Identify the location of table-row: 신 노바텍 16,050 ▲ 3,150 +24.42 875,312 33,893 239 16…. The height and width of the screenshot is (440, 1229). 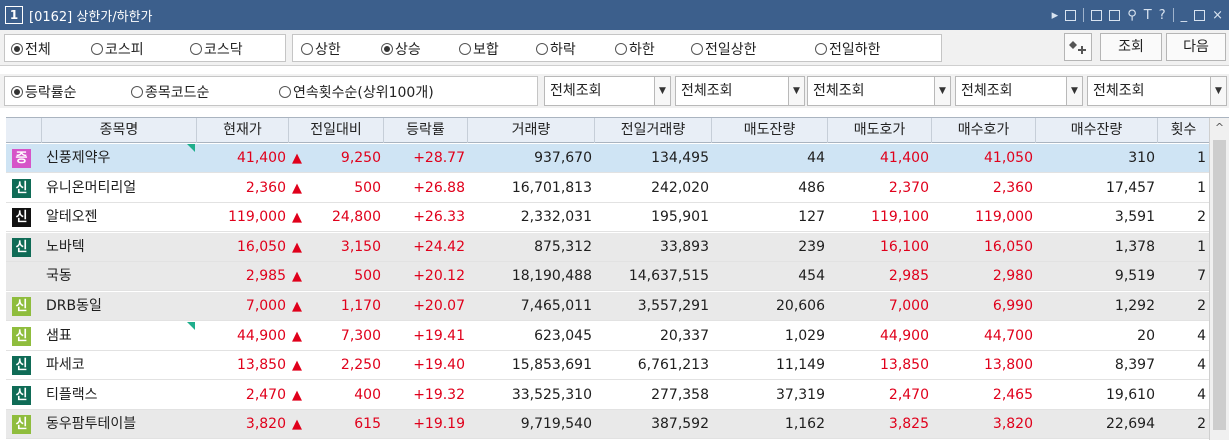
(607, 247).